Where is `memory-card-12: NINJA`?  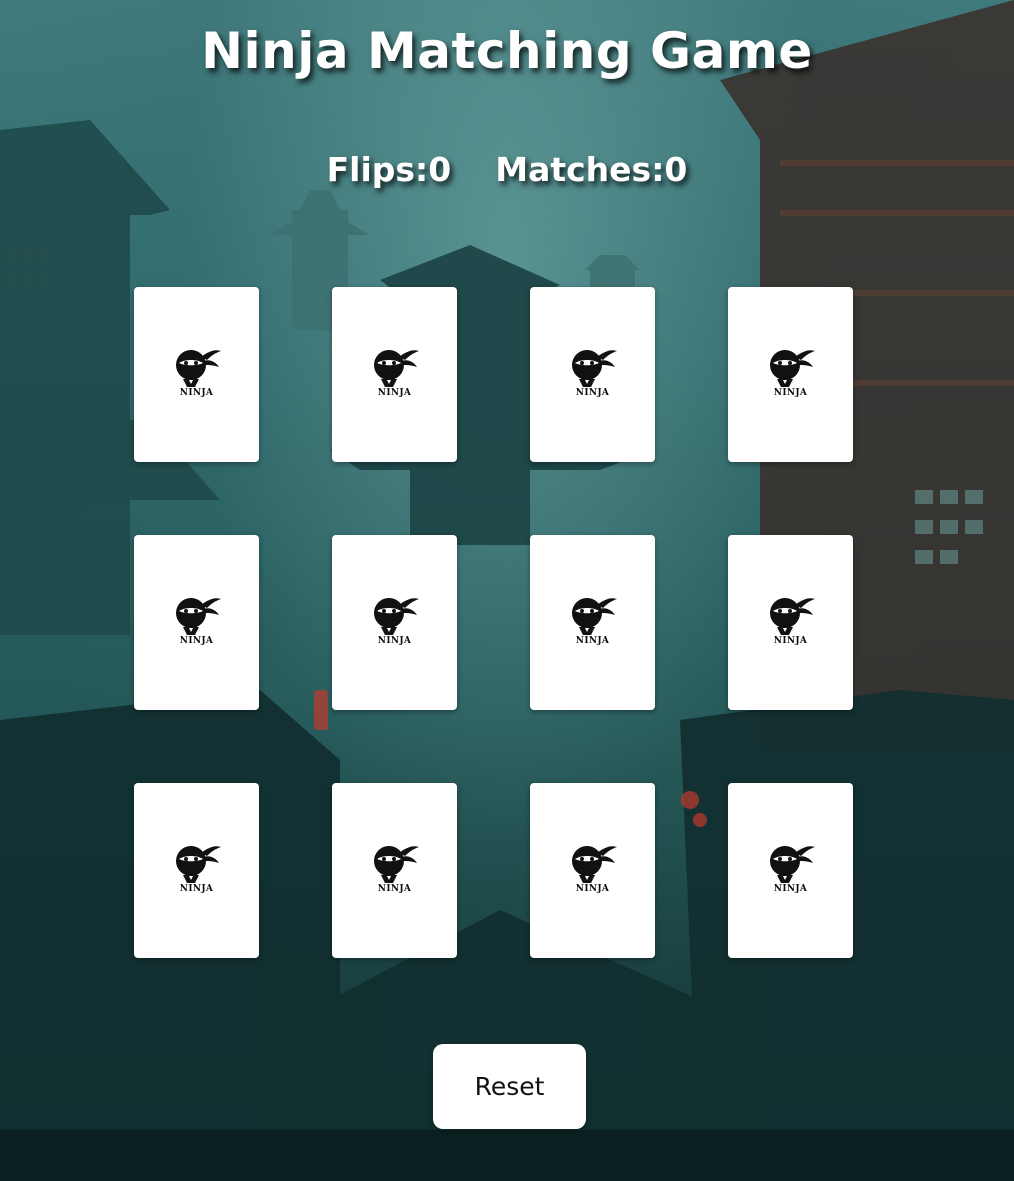
memory-card-12: NINJA is located at coordinates (790, 870).